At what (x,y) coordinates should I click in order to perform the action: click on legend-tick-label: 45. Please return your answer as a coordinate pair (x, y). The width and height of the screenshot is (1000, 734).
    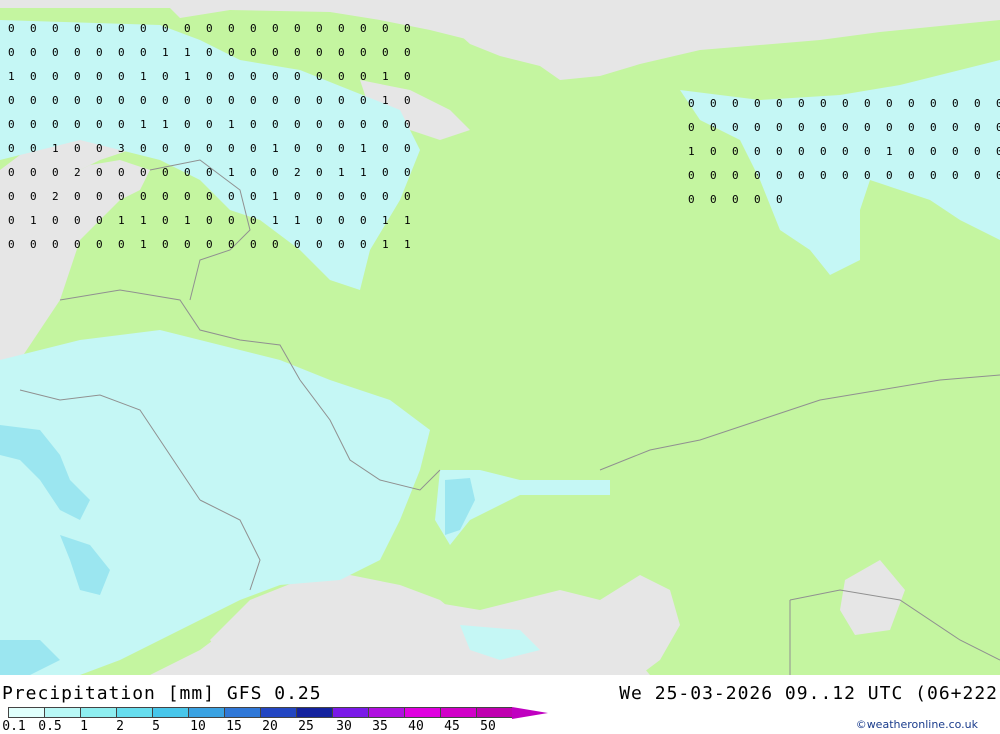
    Looking at the image, I should click on (452, 726).